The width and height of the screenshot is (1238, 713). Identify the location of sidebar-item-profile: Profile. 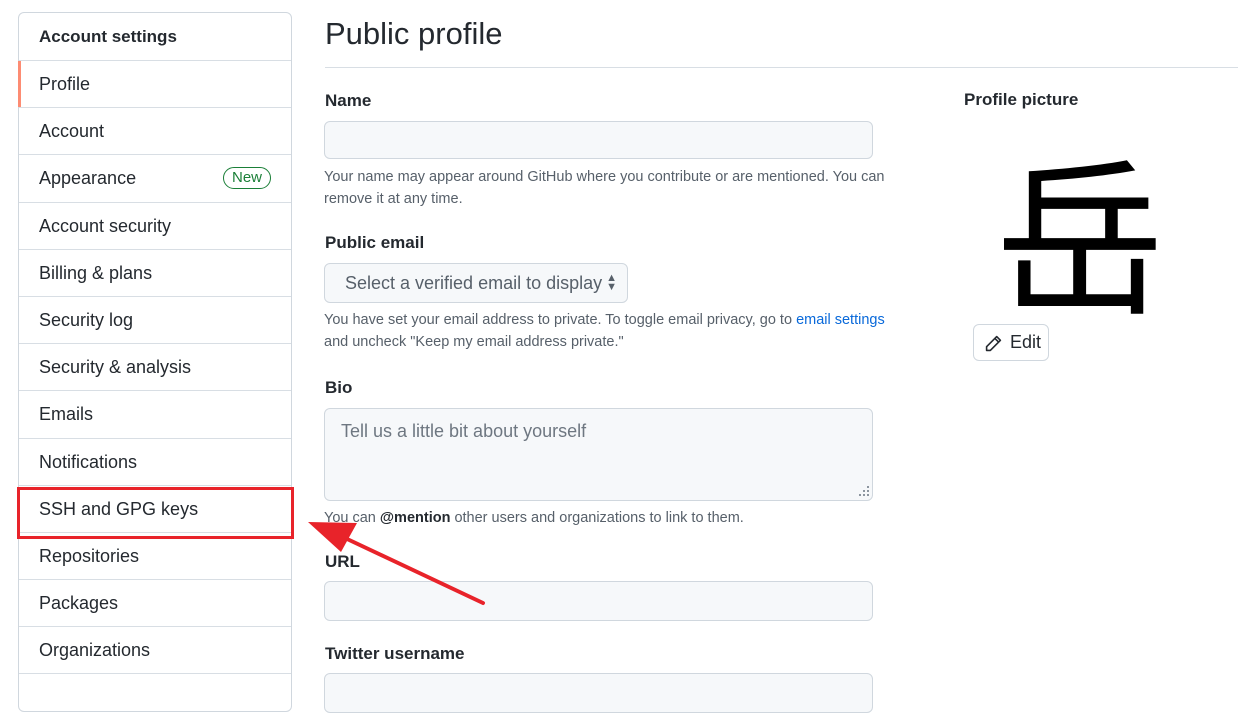
(154, 85).